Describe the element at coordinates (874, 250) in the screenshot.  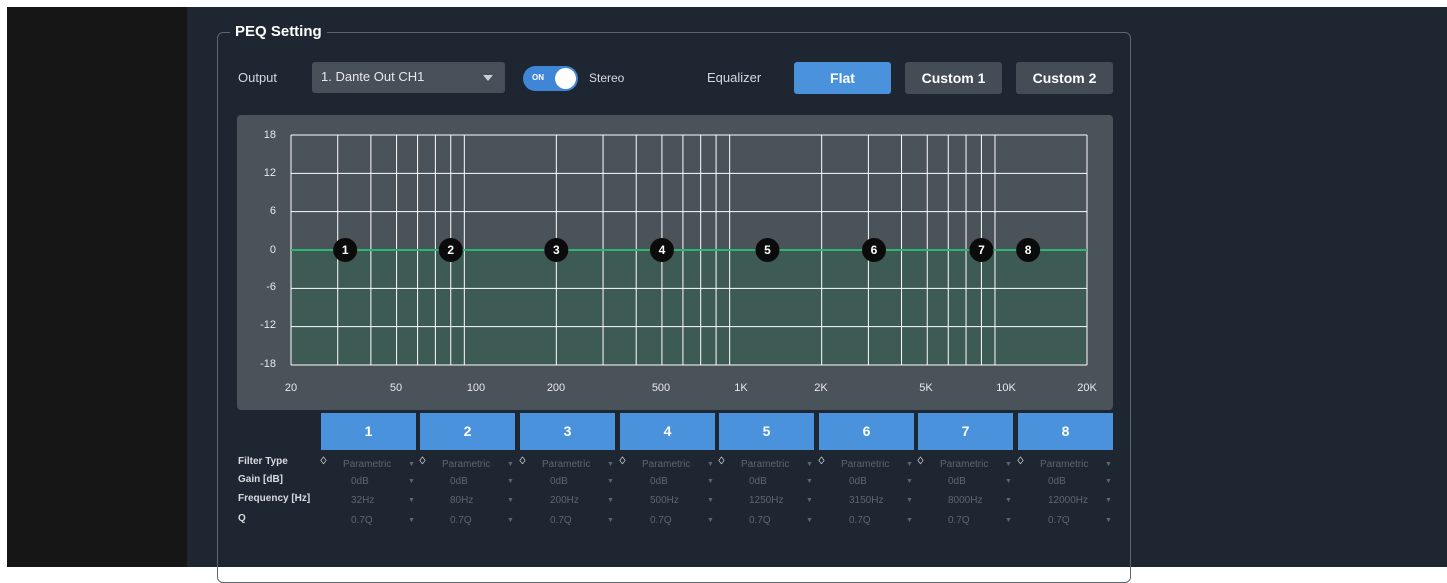
I see `band-node: 6` at that location.